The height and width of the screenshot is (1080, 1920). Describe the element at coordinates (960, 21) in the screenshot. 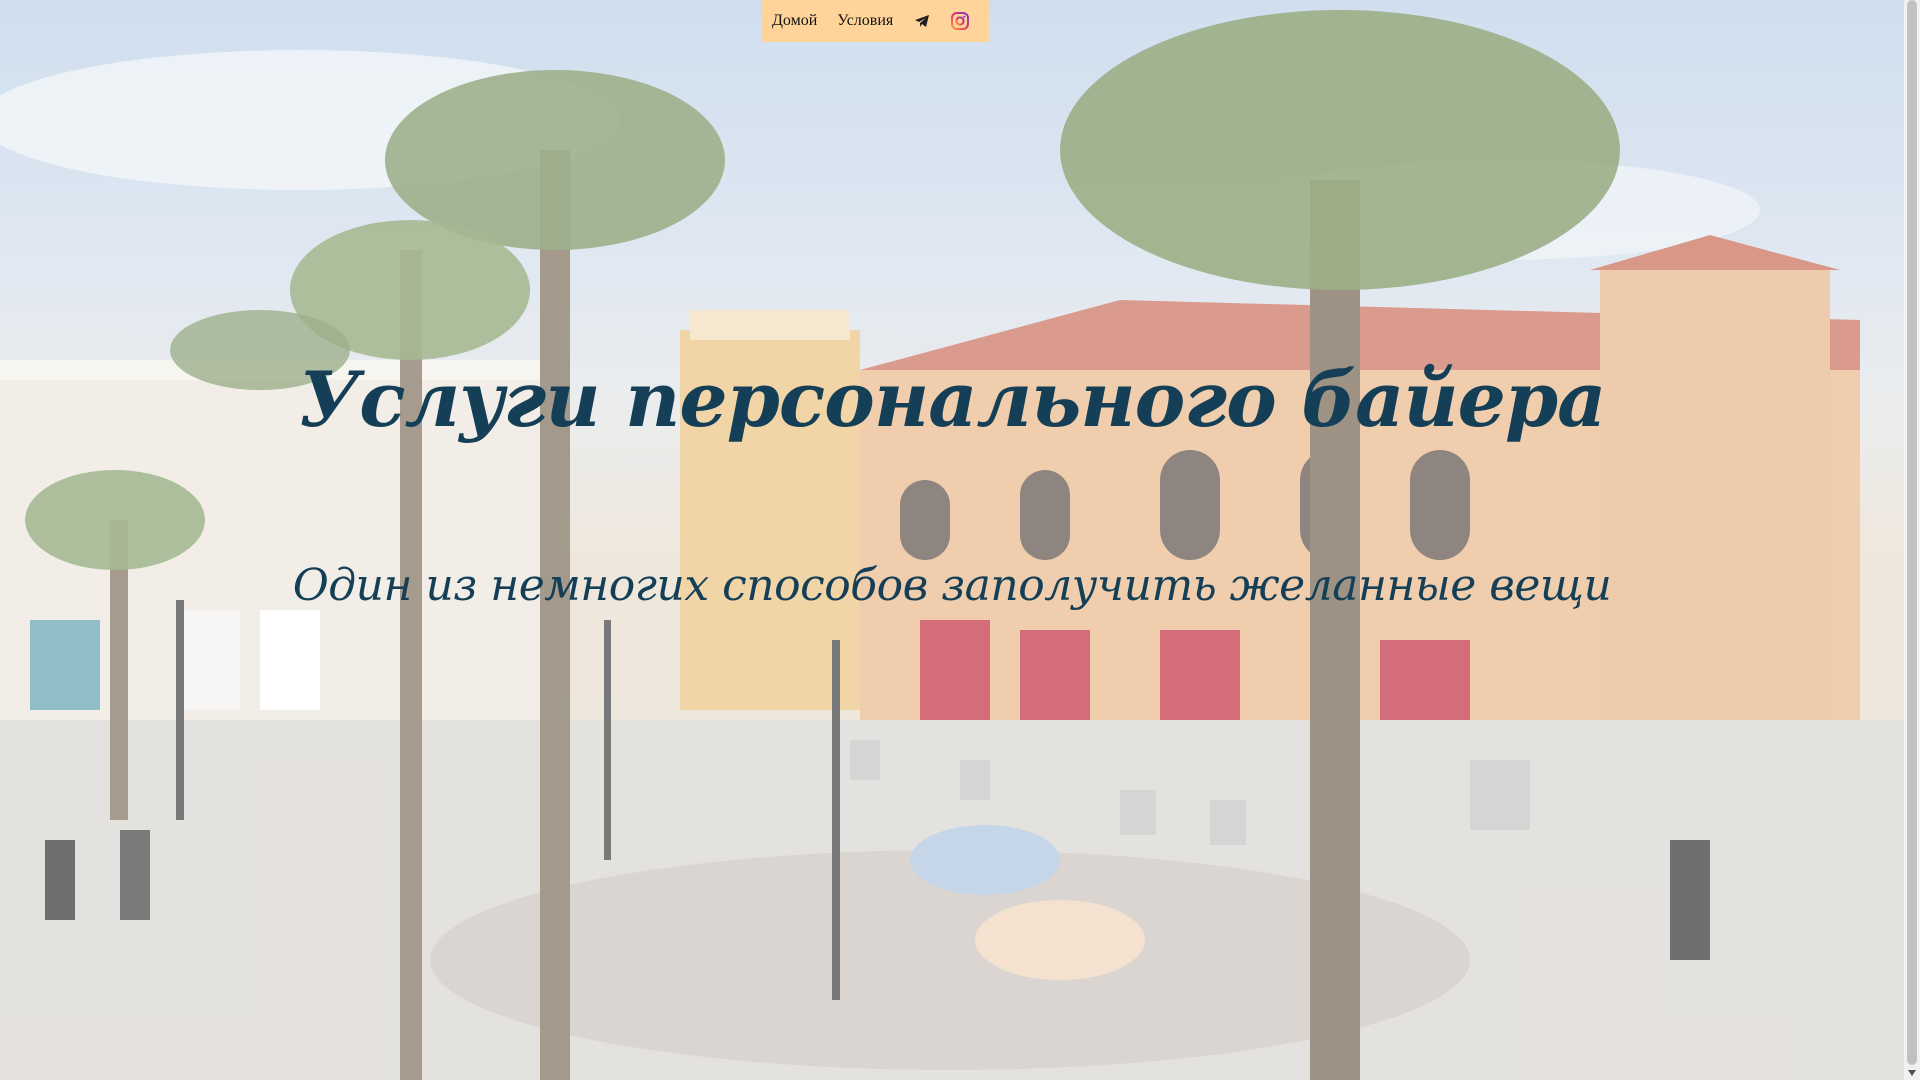

I see `instagram-icon` at that location.